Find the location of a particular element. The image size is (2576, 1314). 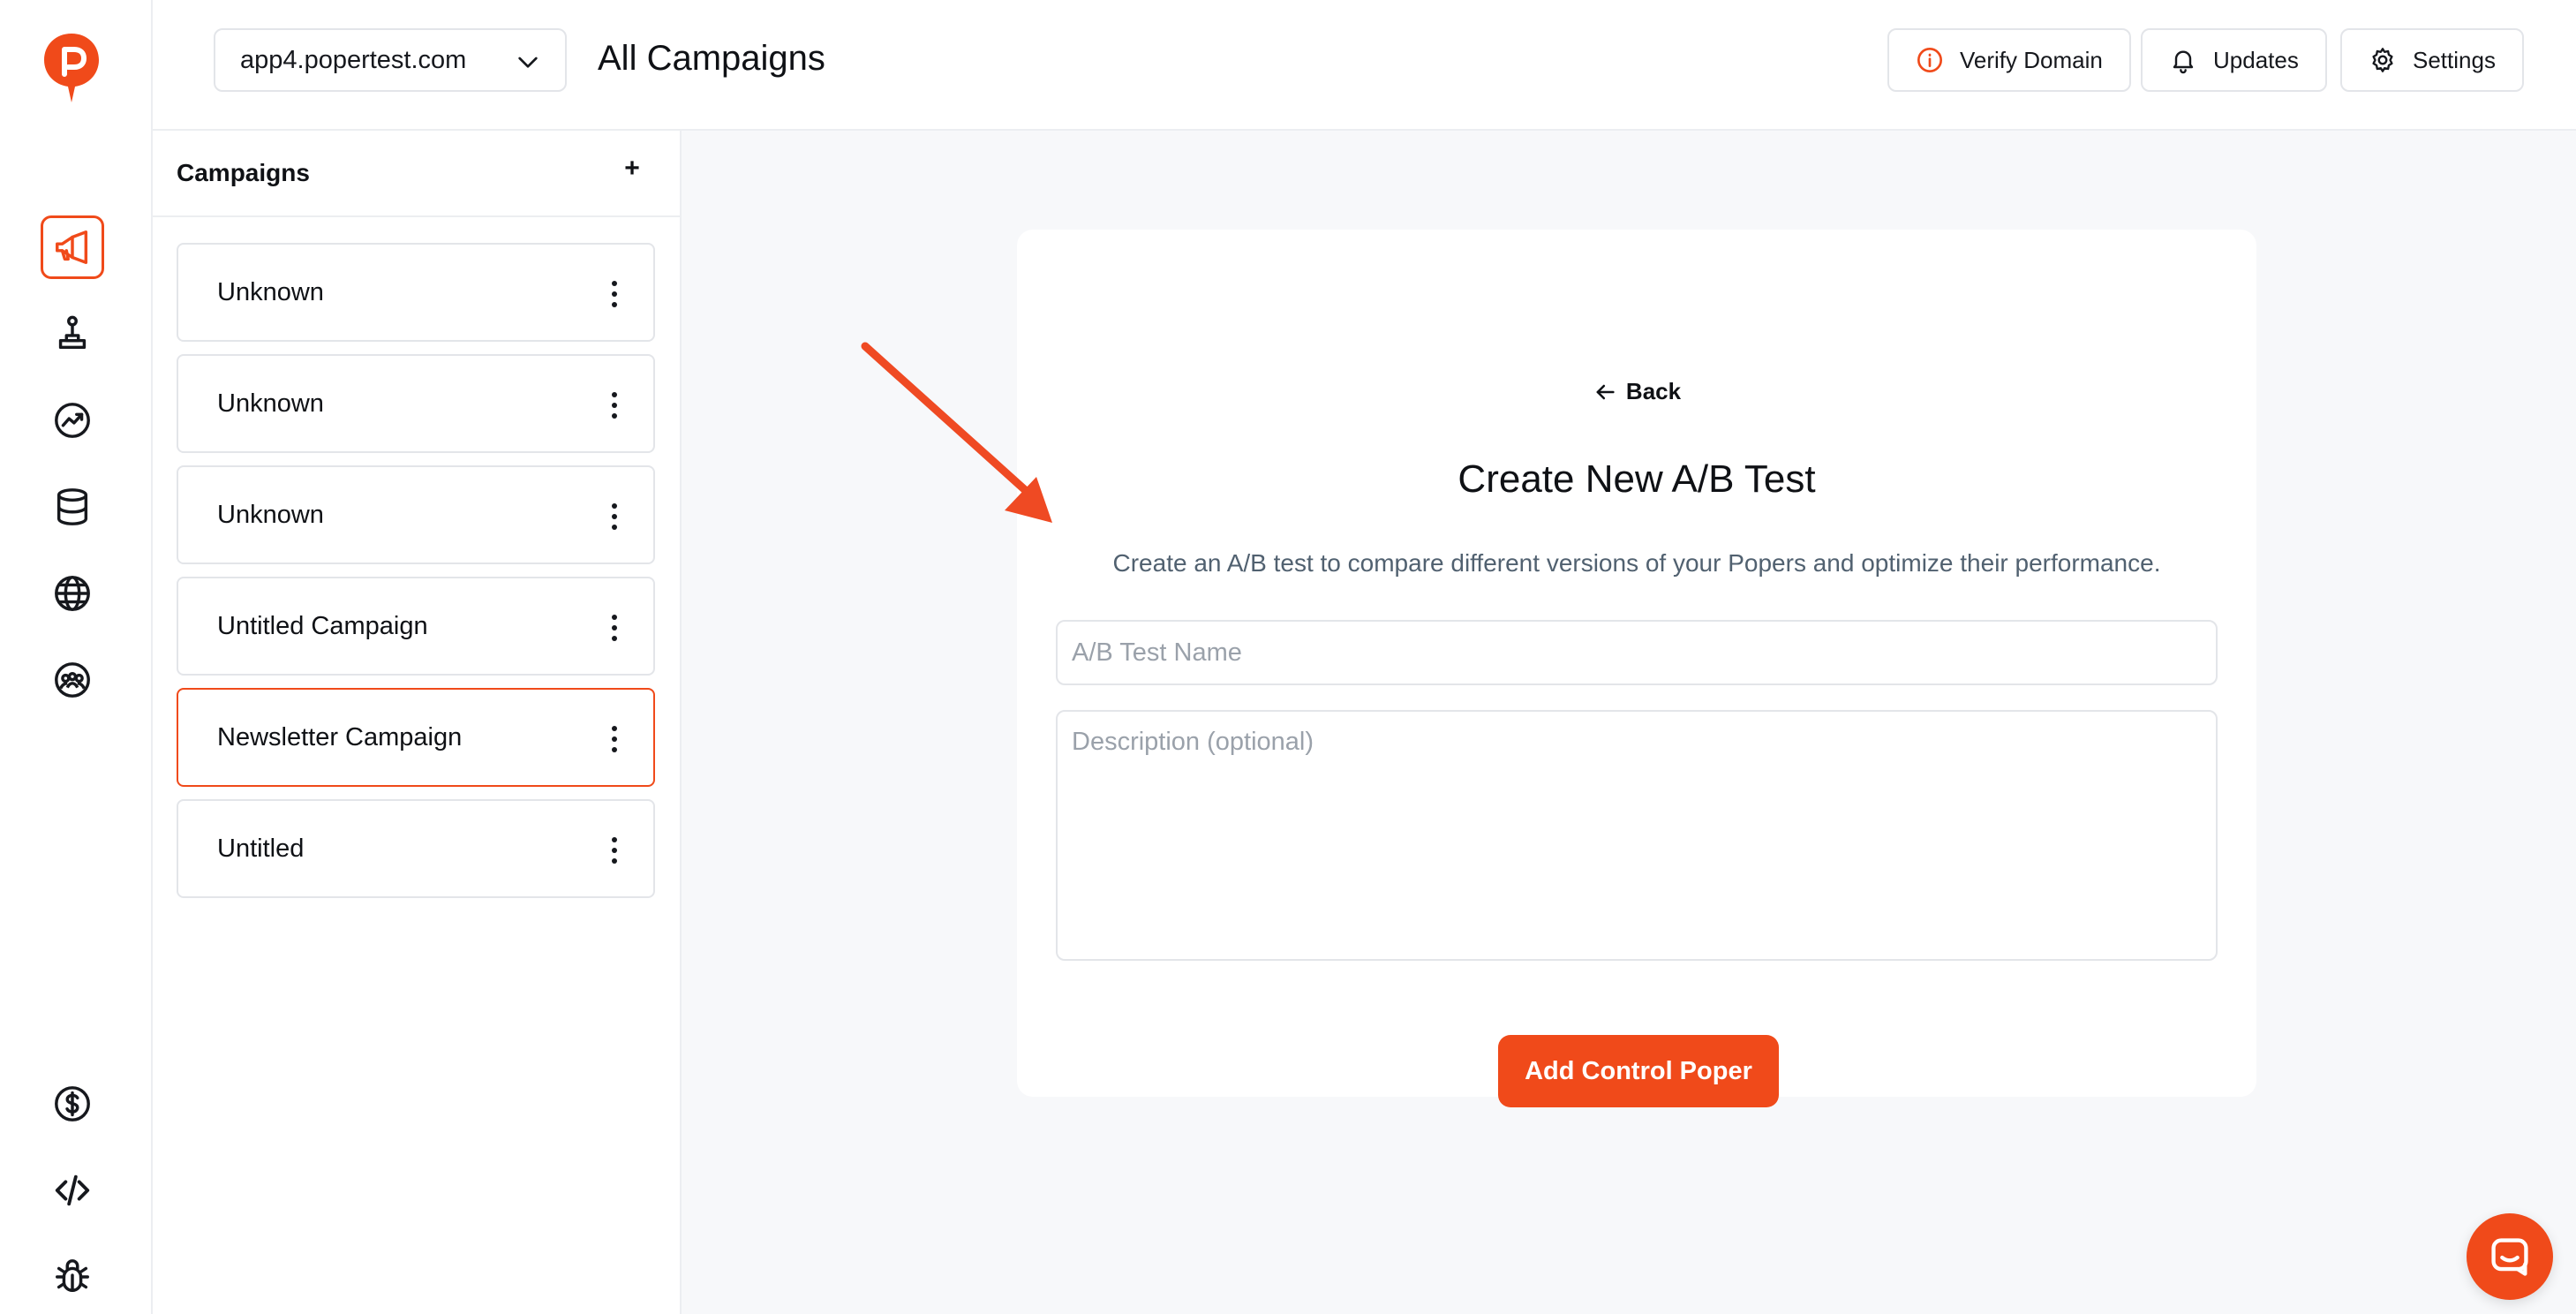

trend-chart-icon is located at coordinates (73, 420).